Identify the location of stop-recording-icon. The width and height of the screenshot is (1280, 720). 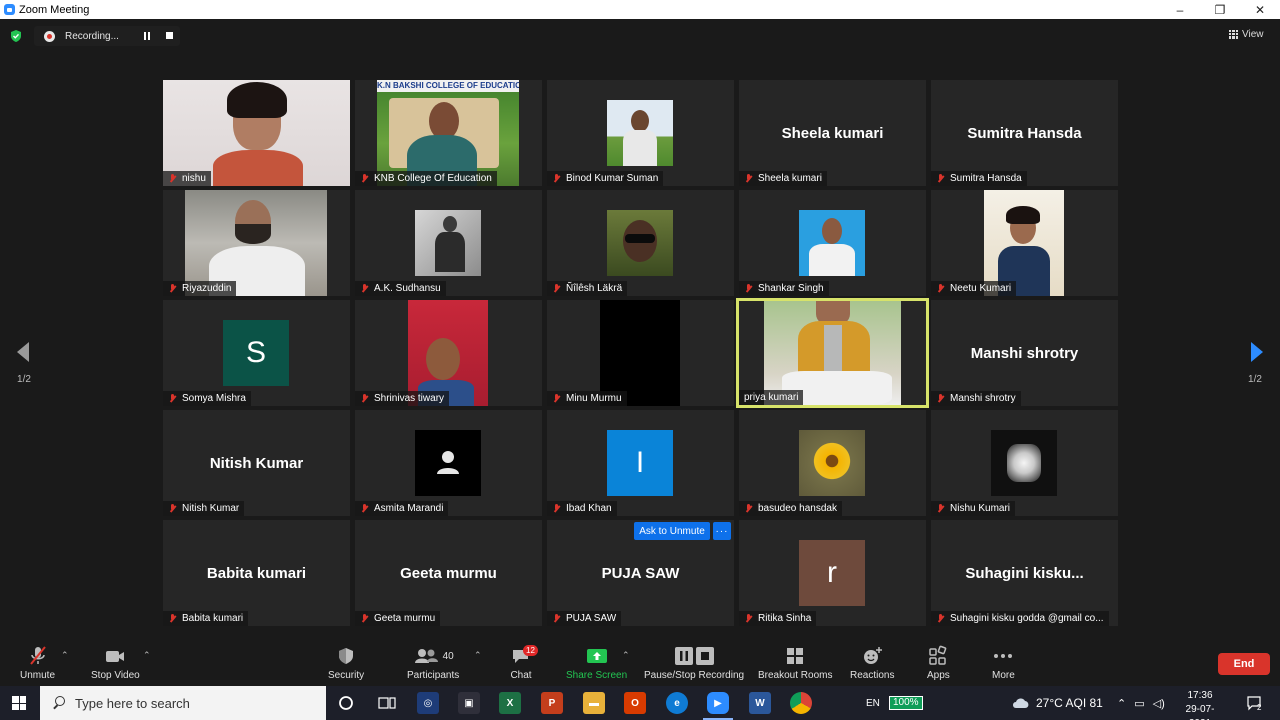
(169, 35).